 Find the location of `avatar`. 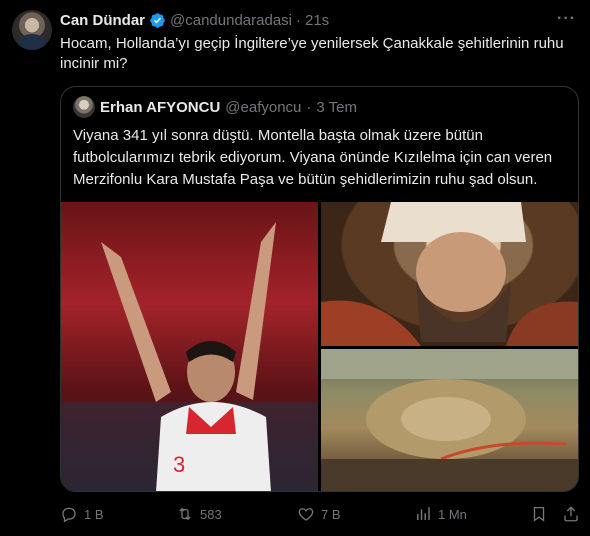

avatar is located at coordinates (32, 30).